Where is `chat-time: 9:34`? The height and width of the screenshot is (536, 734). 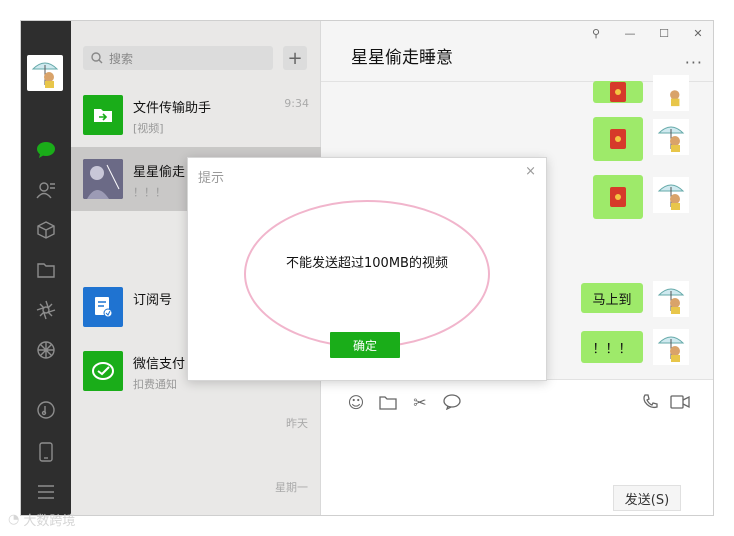 chat-time: 9:34 is located at coordinates (296, 103).